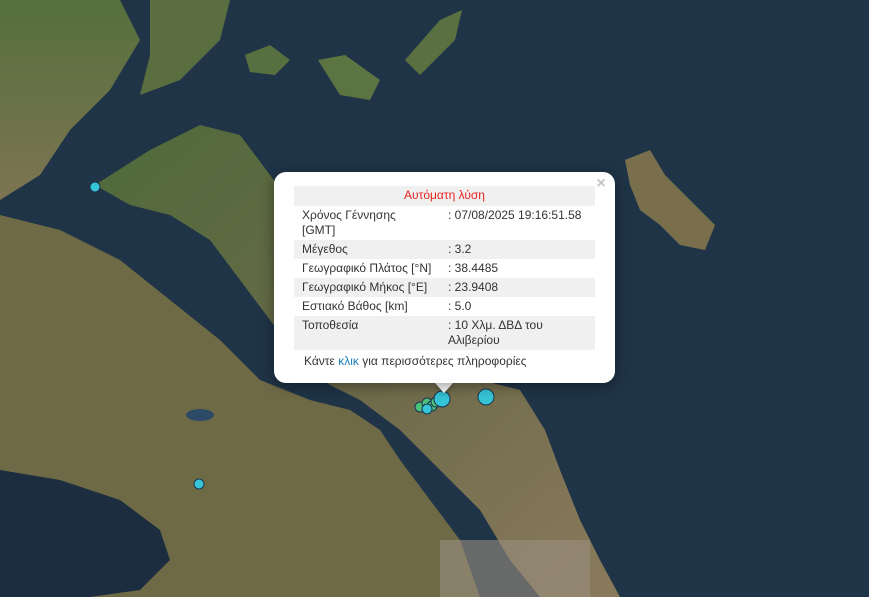 This screenshot has width=869, height=597. I want to click on popup-title-row: Αυτόματη λύση, so click(444, 196).